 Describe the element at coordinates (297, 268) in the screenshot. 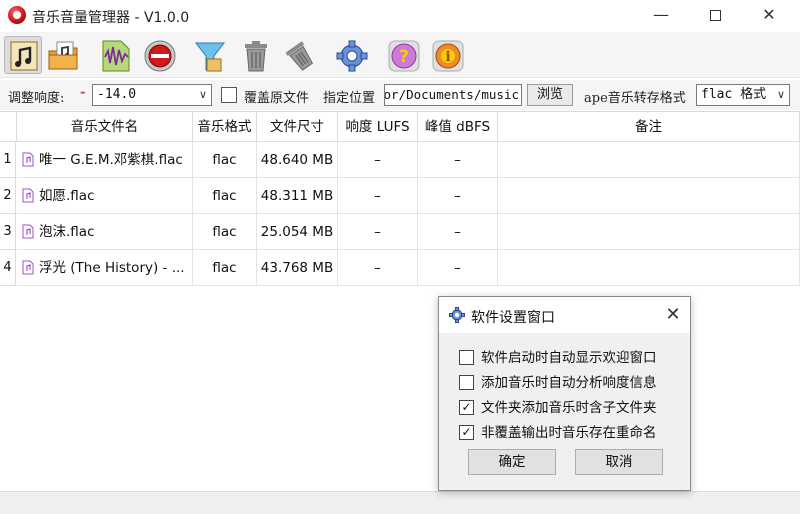

I see `size-cell: 43.768 MB` at that location.